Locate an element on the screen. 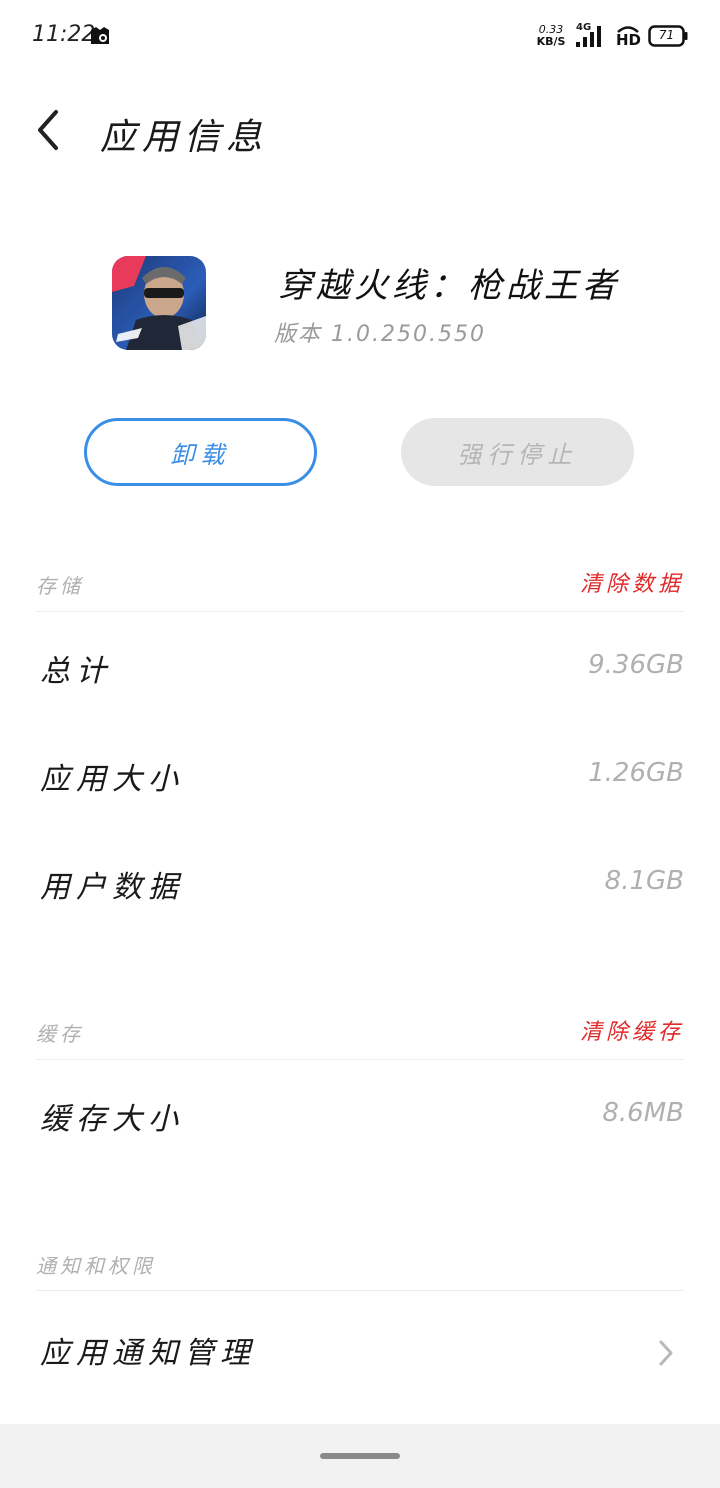  row-value: 1.26GB is located at coordinates (636, 773).